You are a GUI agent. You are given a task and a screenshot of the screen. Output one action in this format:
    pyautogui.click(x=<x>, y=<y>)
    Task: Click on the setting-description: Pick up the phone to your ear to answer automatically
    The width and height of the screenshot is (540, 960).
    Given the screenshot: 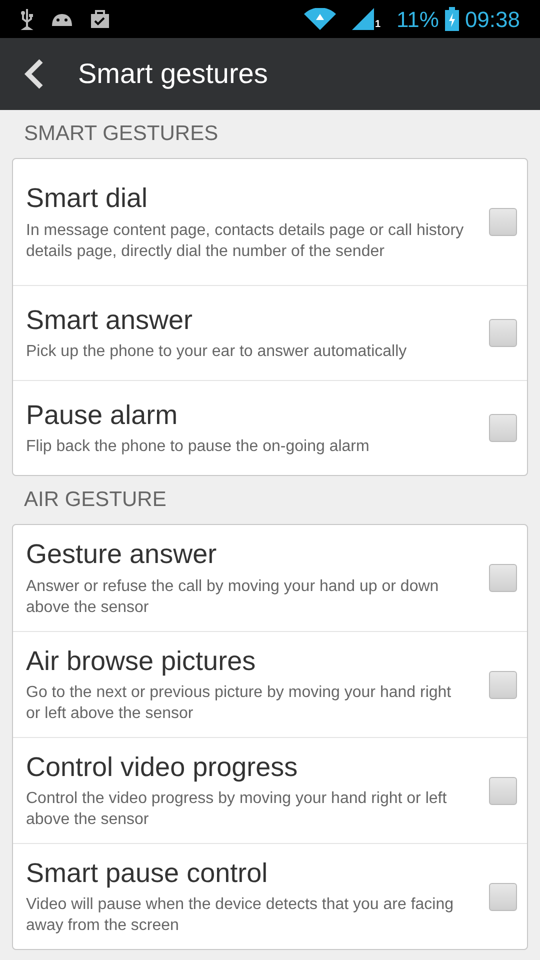 What is the action you would take?
    pyautogui.click(x=217, y=352)
    